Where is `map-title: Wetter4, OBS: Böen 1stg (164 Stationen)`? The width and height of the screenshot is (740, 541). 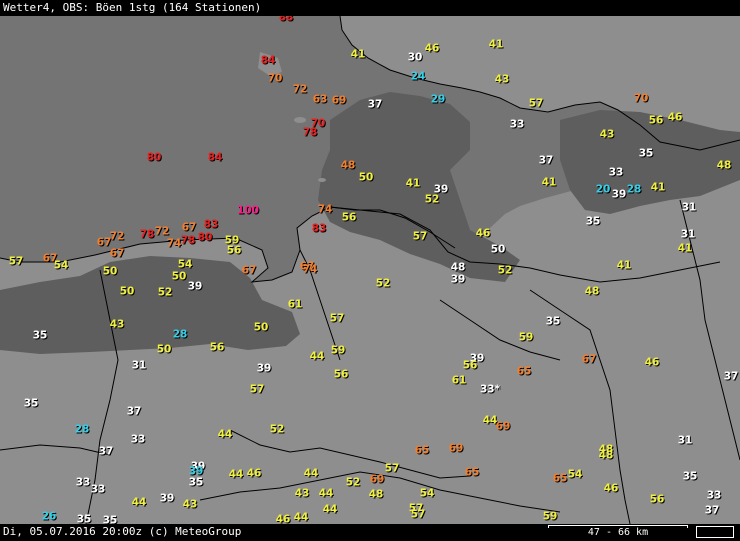
map-title: Wetter4, OBS: Böen 1stg (164 Stationen) is located at coordinates (370, 8).